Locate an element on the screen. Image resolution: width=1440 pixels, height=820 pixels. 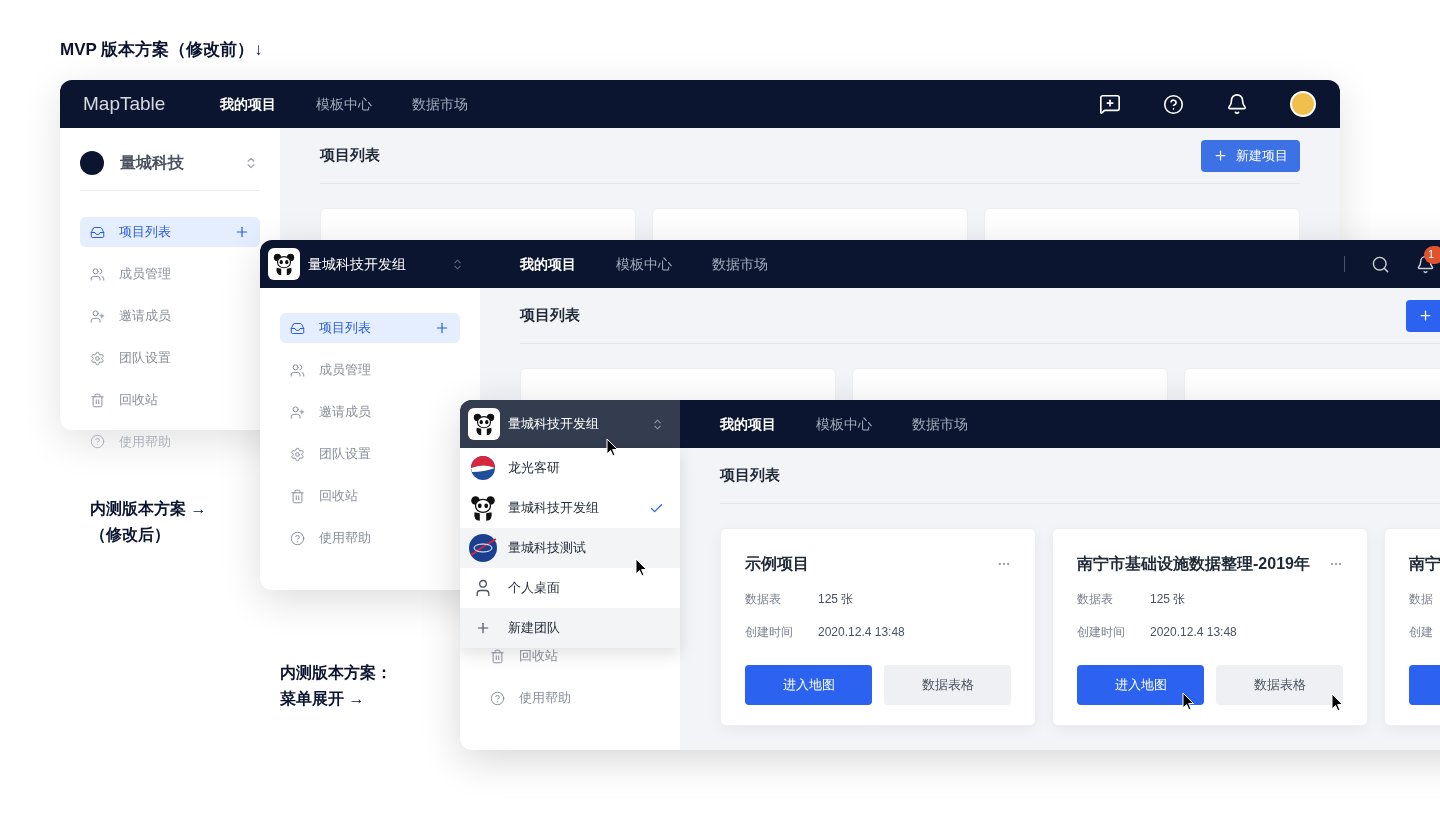
emblem-logo-icon is located at coordinates (483, 548).